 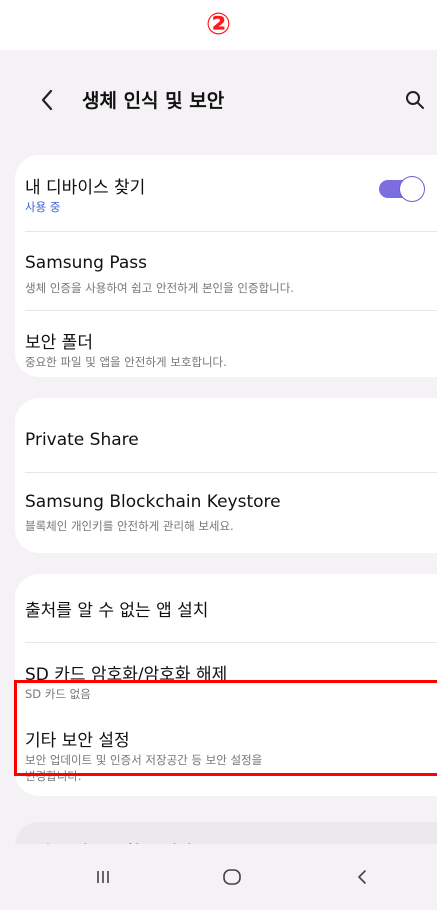 I want to click on search-button, so click(x=415, y=100).